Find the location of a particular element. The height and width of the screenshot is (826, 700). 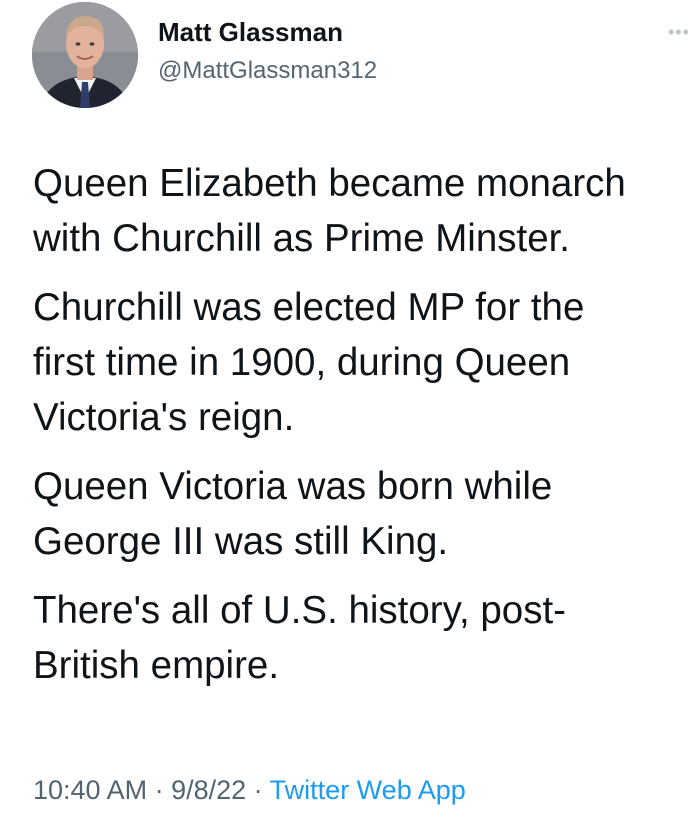

avatar-image is located at coordinates (85, 55).